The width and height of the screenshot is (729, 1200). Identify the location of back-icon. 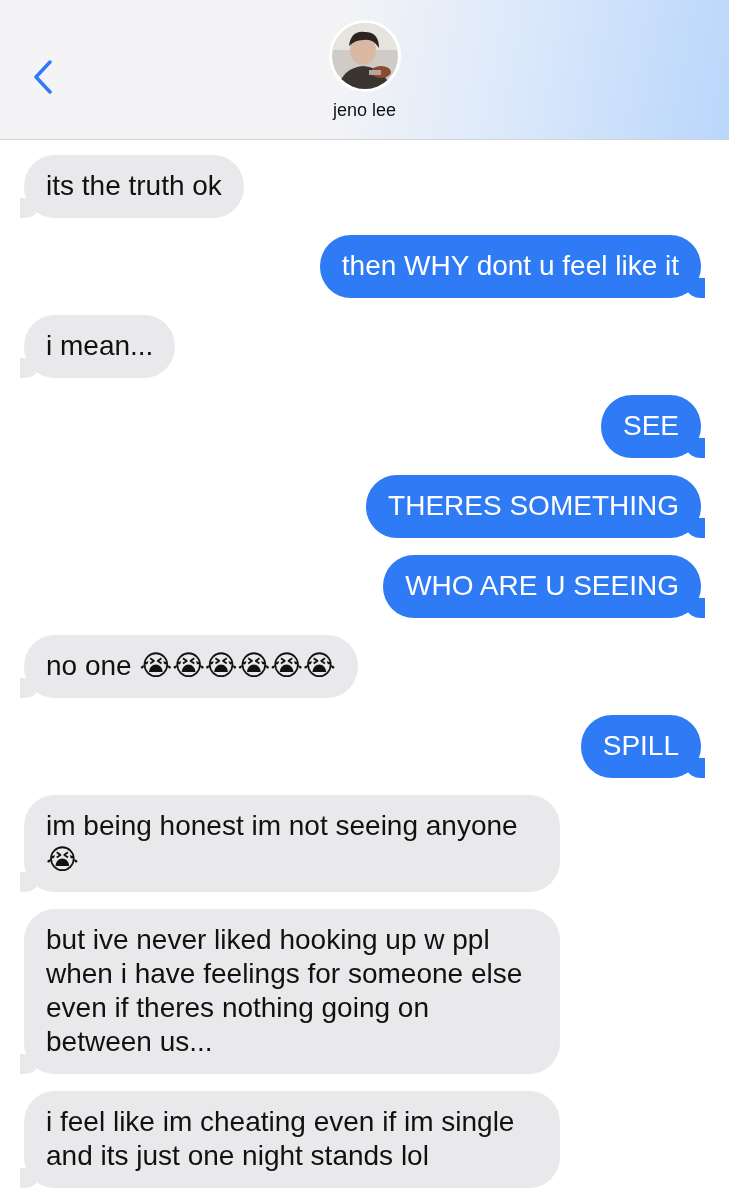
(43, 77).